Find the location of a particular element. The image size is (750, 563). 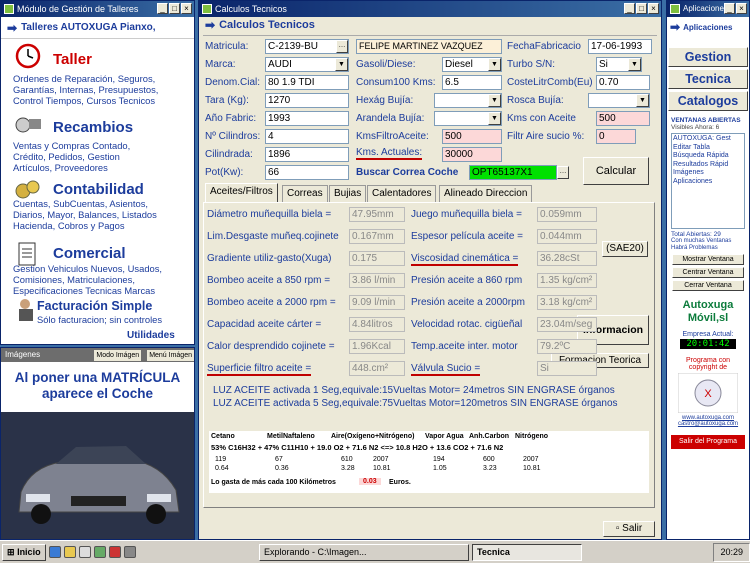

tool-icon is located at coordinates (130, 552).